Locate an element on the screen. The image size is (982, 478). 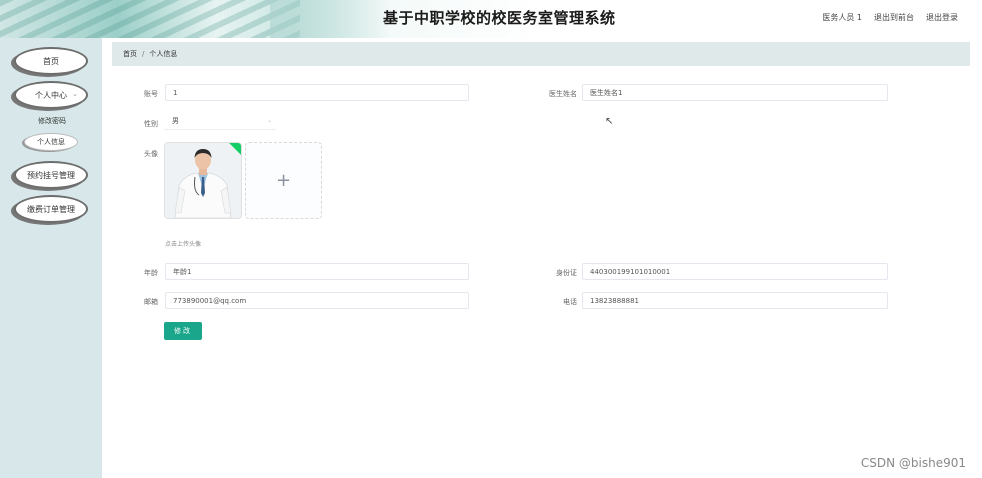
sidebar-item-home: 首页 is located at coordinates (51, 61).